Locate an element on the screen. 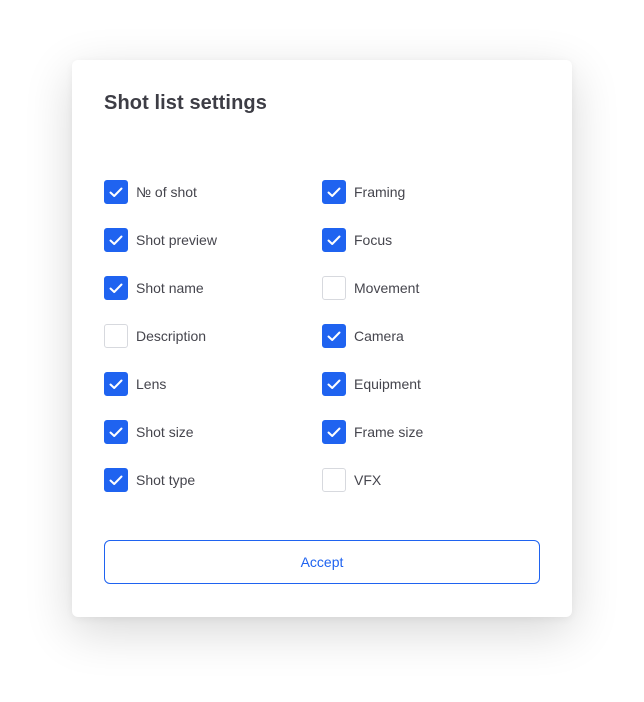  option-shot-preview: Shot preview is located at coordinates (160, 240).